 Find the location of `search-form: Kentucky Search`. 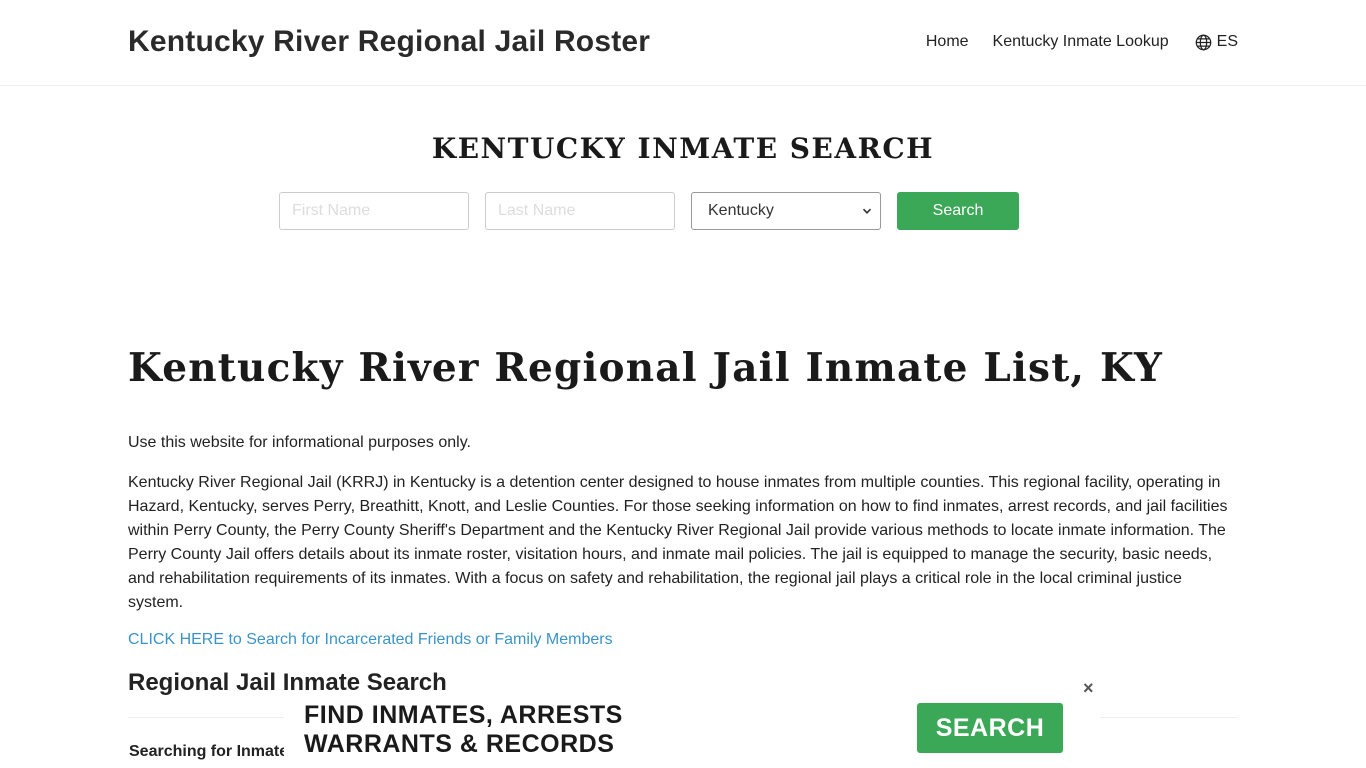

search-form: Kentucky Search is located at coordinates (649, 211).